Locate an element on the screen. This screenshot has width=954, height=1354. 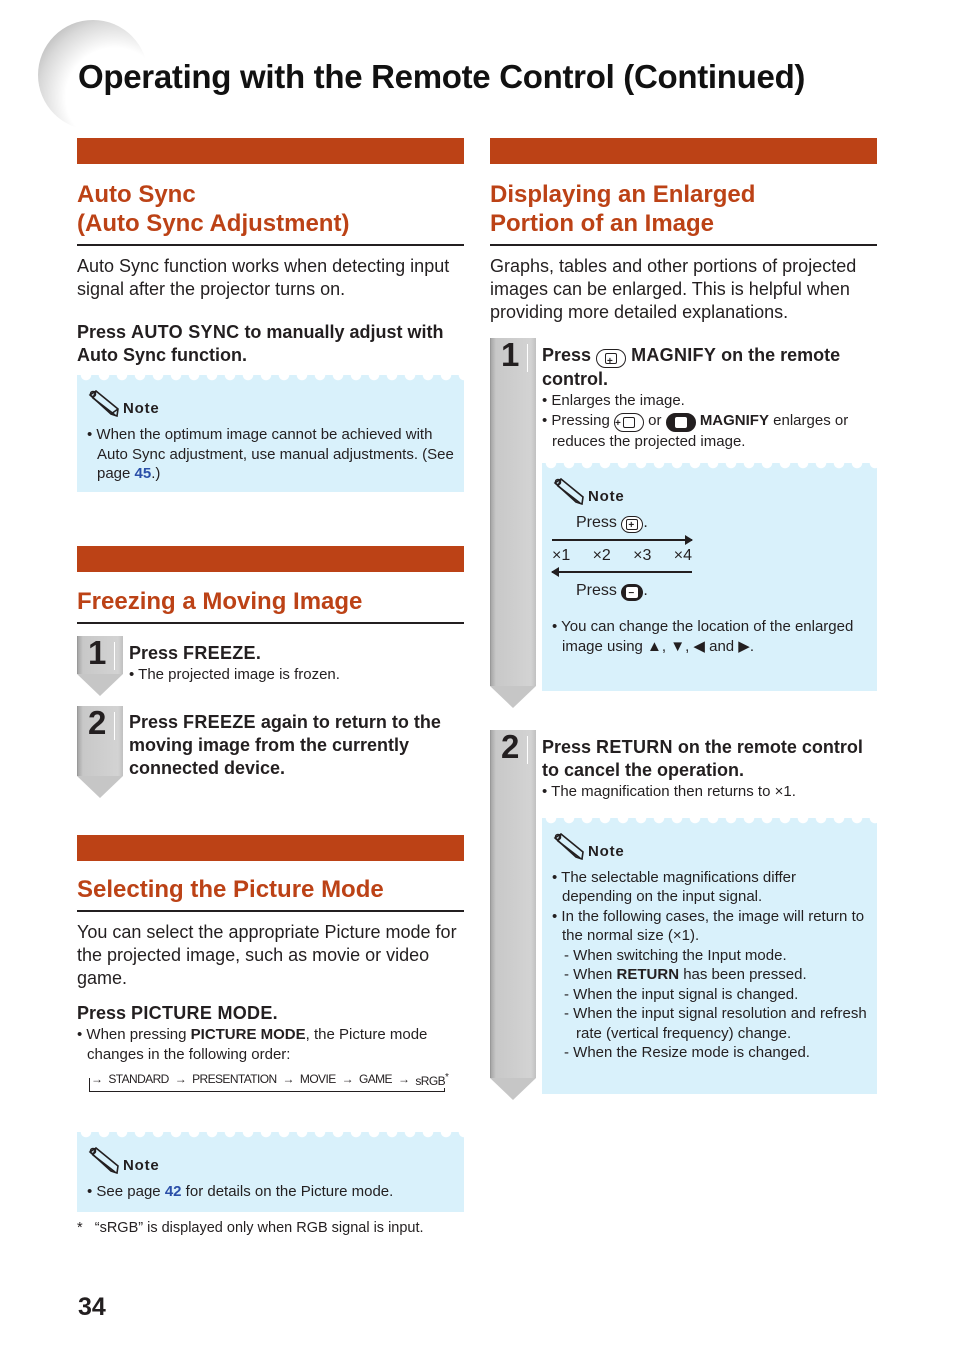
mode-standard: STANDARD is located at coordinates (138, 1080).